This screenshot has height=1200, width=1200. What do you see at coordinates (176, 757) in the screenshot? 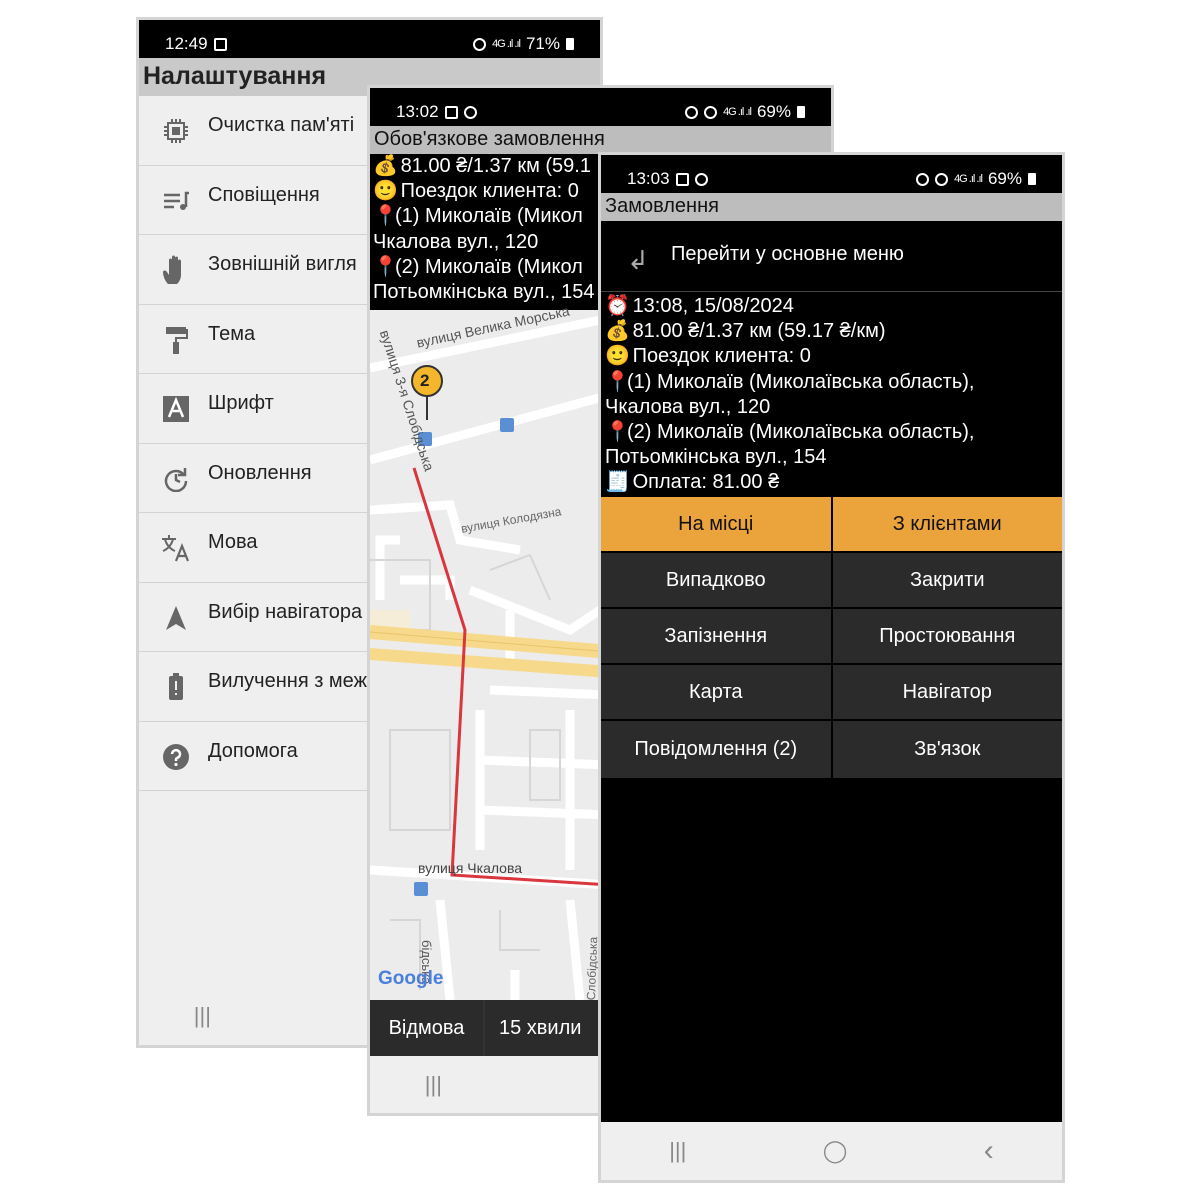
I see `help-icon` at bounding box center [176, 757].